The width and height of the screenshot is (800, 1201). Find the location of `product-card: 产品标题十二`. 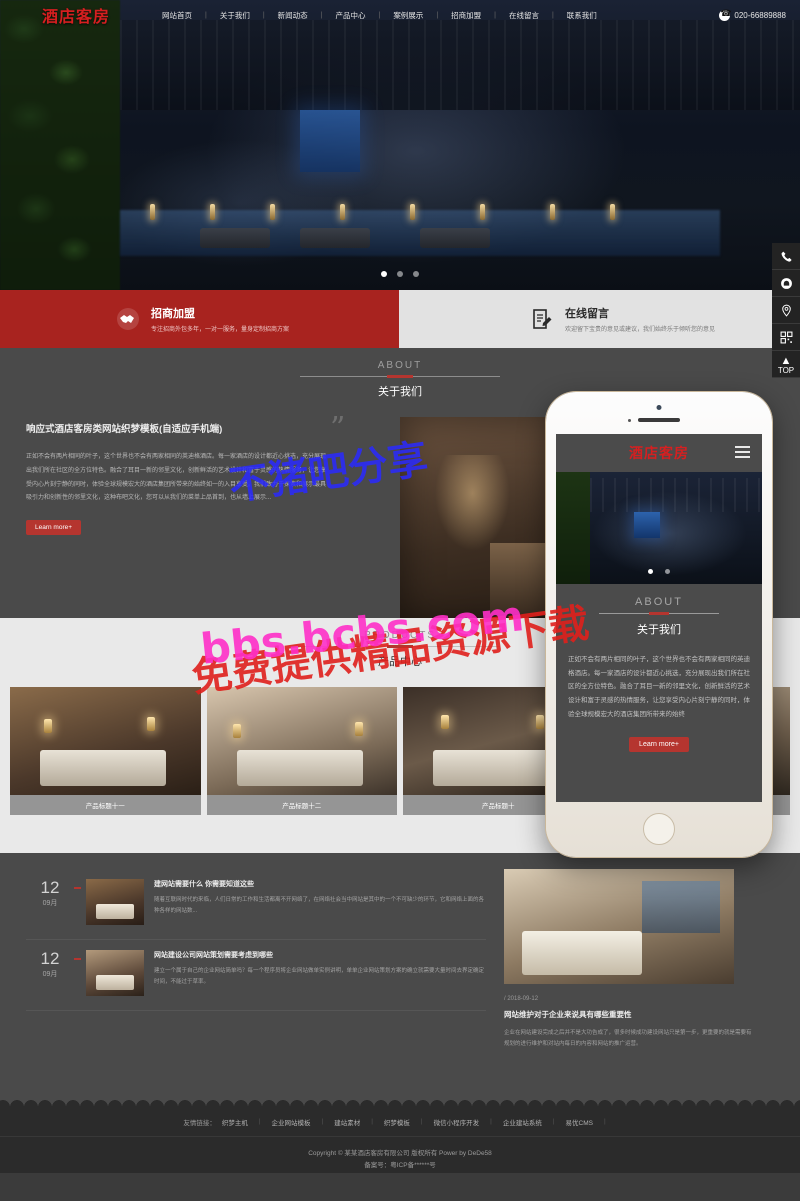

product-card: 产品标题十二 is located at coordinates (301, 751).